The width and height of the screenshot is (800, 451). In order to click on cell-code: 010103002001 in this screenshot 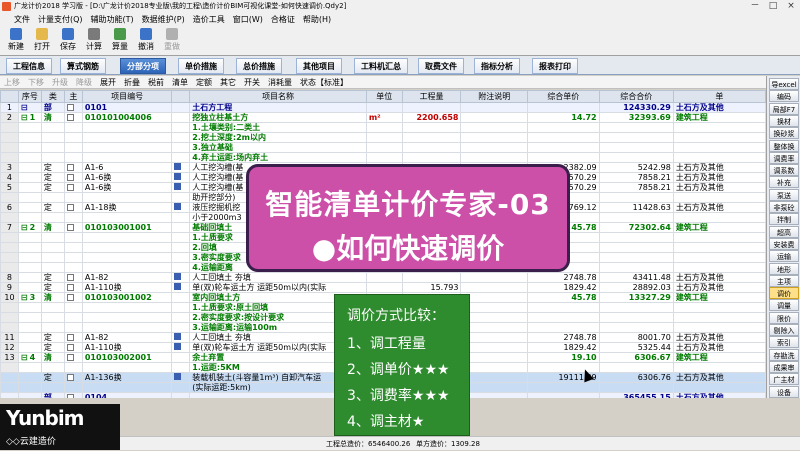, I will do `click(127, 357)`.